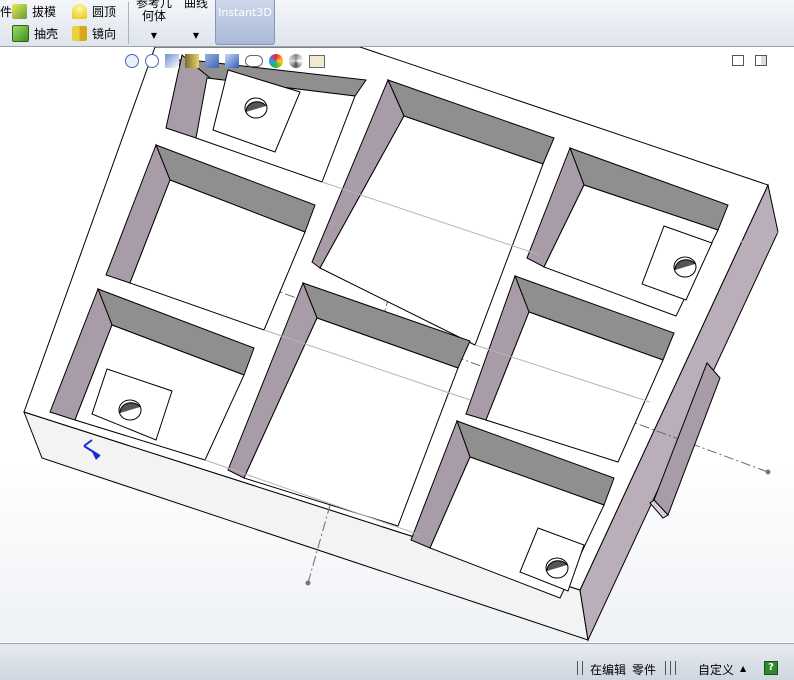 Image resolution: width=794 pixels, height=680 pixels. I want to click on instant3d-label: Instant3D, so click(245, 12).